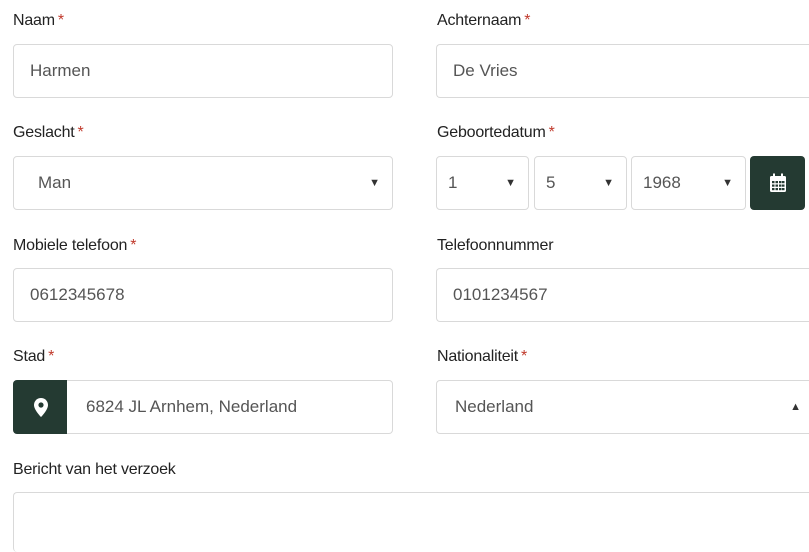 The width and height of the screenshot is (809, 552). Describe the element at coordinates (580, 183) in the screenshot. I see `birth-month-select: 5 ▼` at that location.